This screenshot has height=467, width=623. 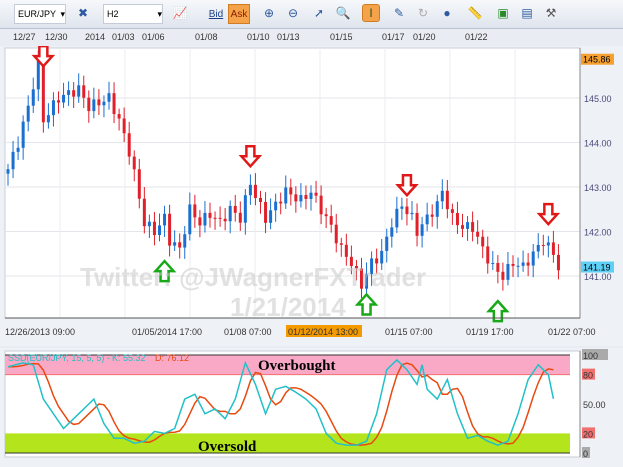 What do you see at coordinates (216, 14) in the screenshot?
I see `bid-button: Bid` at bounding box center [216, 14].